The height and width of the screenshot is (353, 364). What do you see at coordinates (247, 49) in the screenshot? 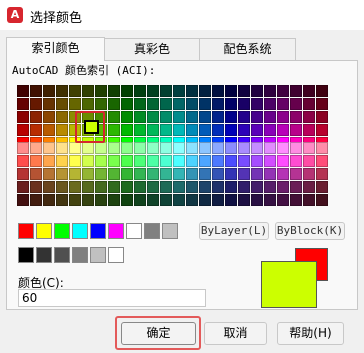
I see `tab-color-books: 配色系统` at bounding box center [247, 49].